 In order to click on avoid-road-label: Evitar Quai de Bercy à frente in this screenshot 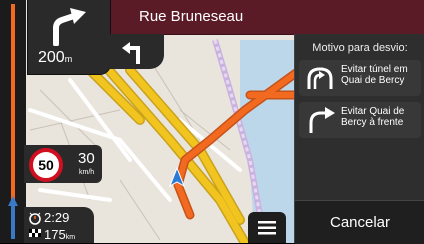, I will do `click(373, 117)`.